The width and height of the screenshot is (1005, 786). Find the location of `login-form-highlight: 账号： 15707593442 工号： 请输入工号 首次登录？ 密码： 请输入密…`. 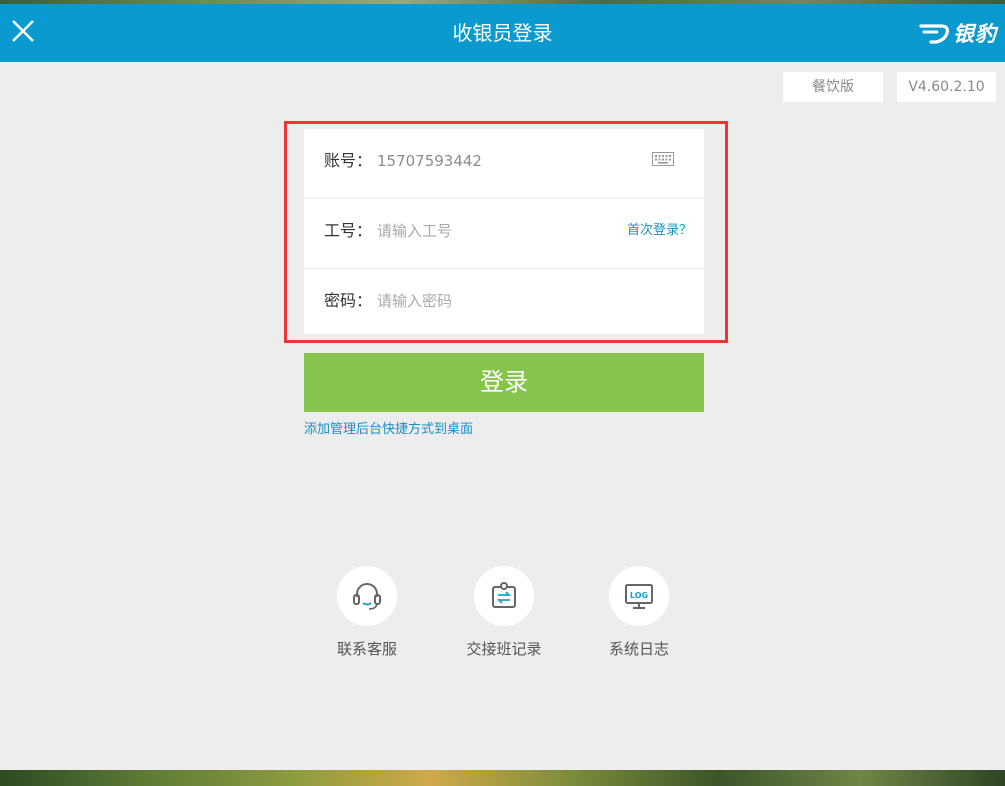

login-form-highlight: 账号： 15707593442 工号： 请输入工号 首次登录？ 密码： 请输入密… is located at coordinates (506, 232).